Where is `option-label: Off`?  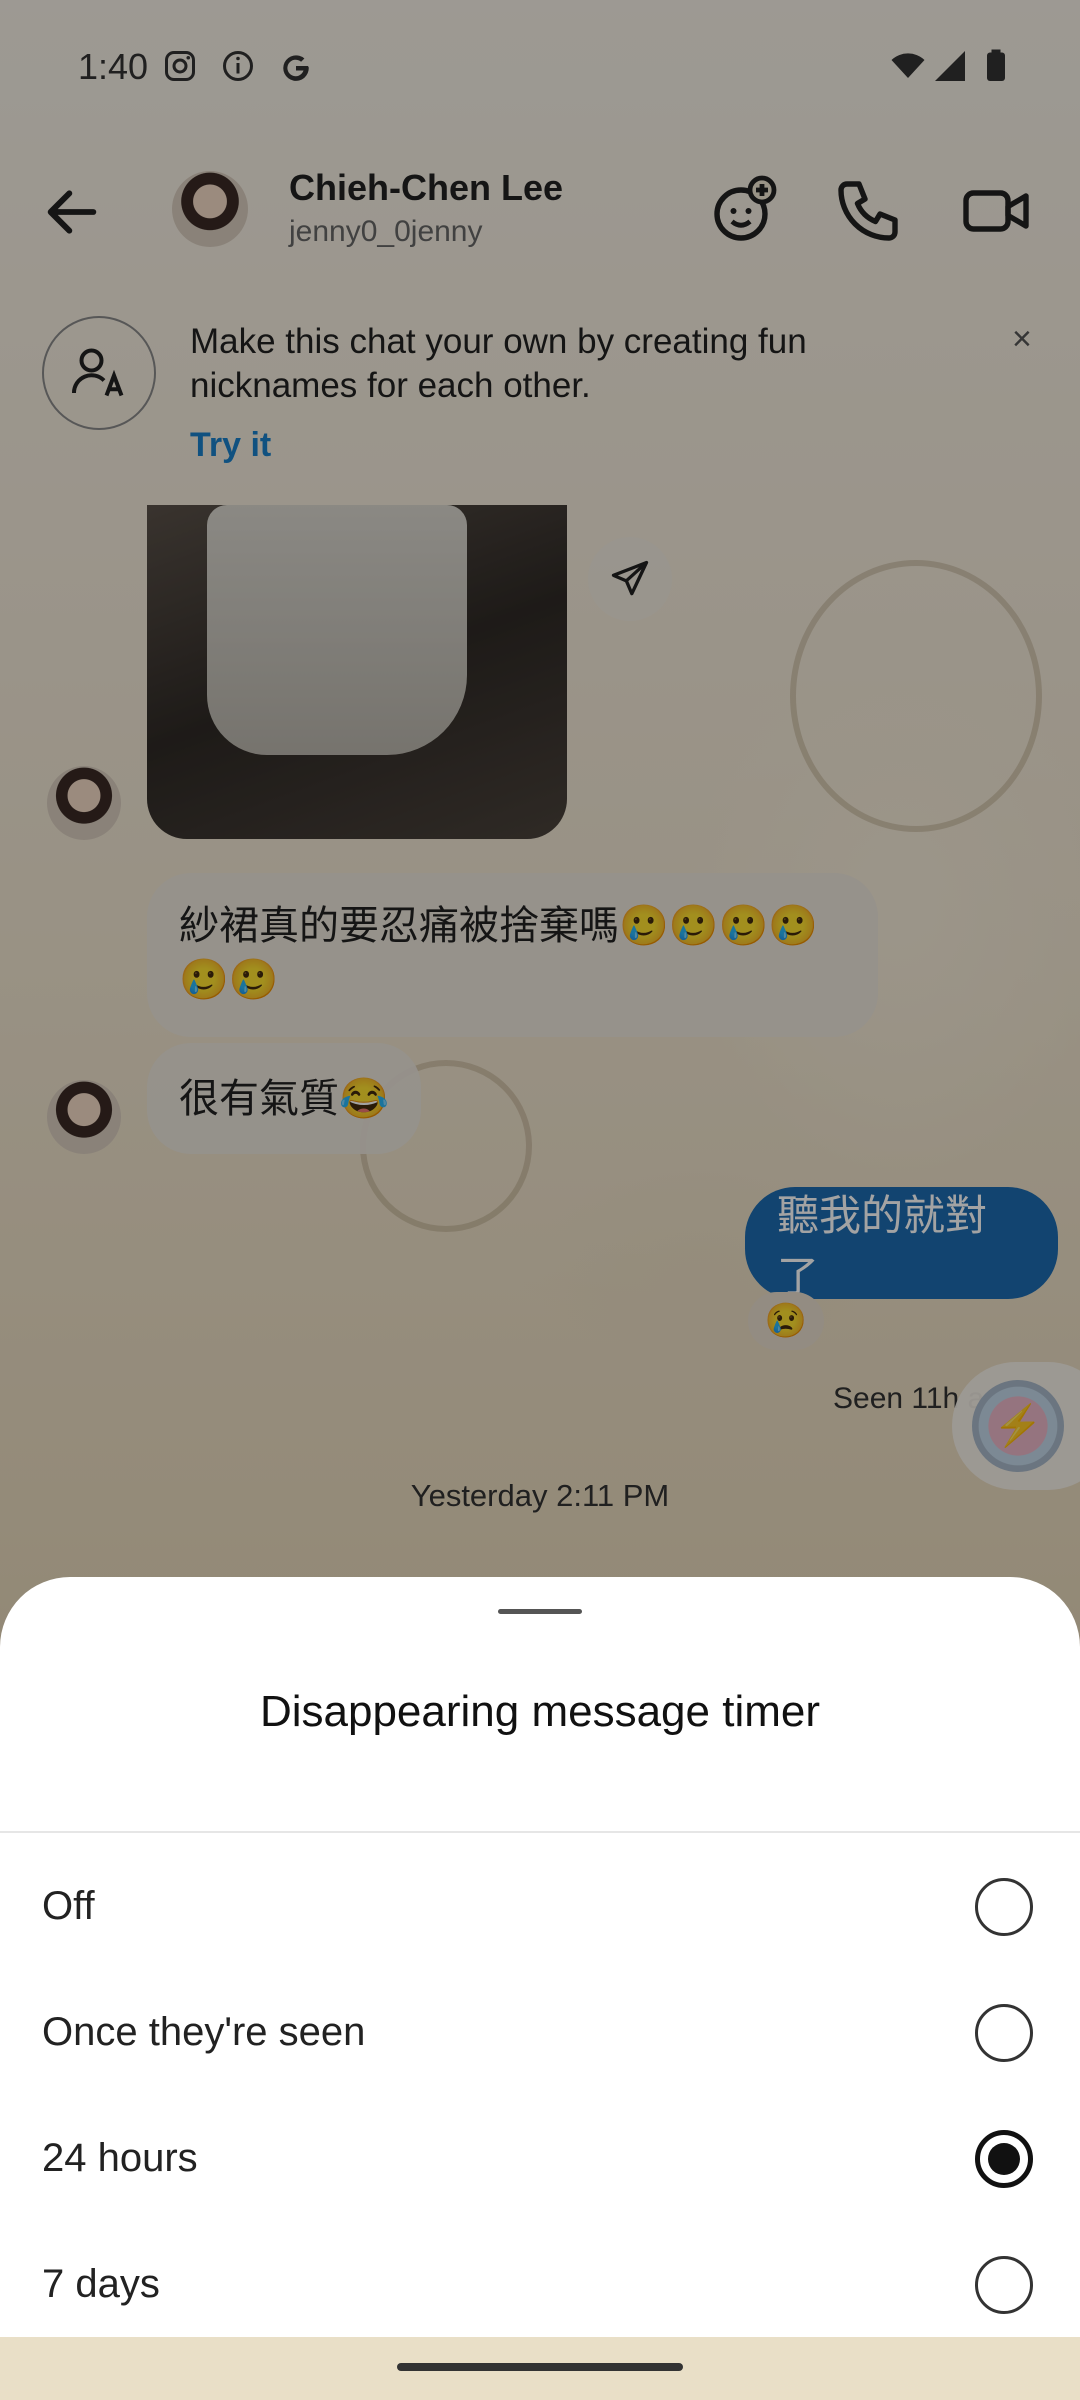 option-label: Off is located at coordinates (68, 1906).